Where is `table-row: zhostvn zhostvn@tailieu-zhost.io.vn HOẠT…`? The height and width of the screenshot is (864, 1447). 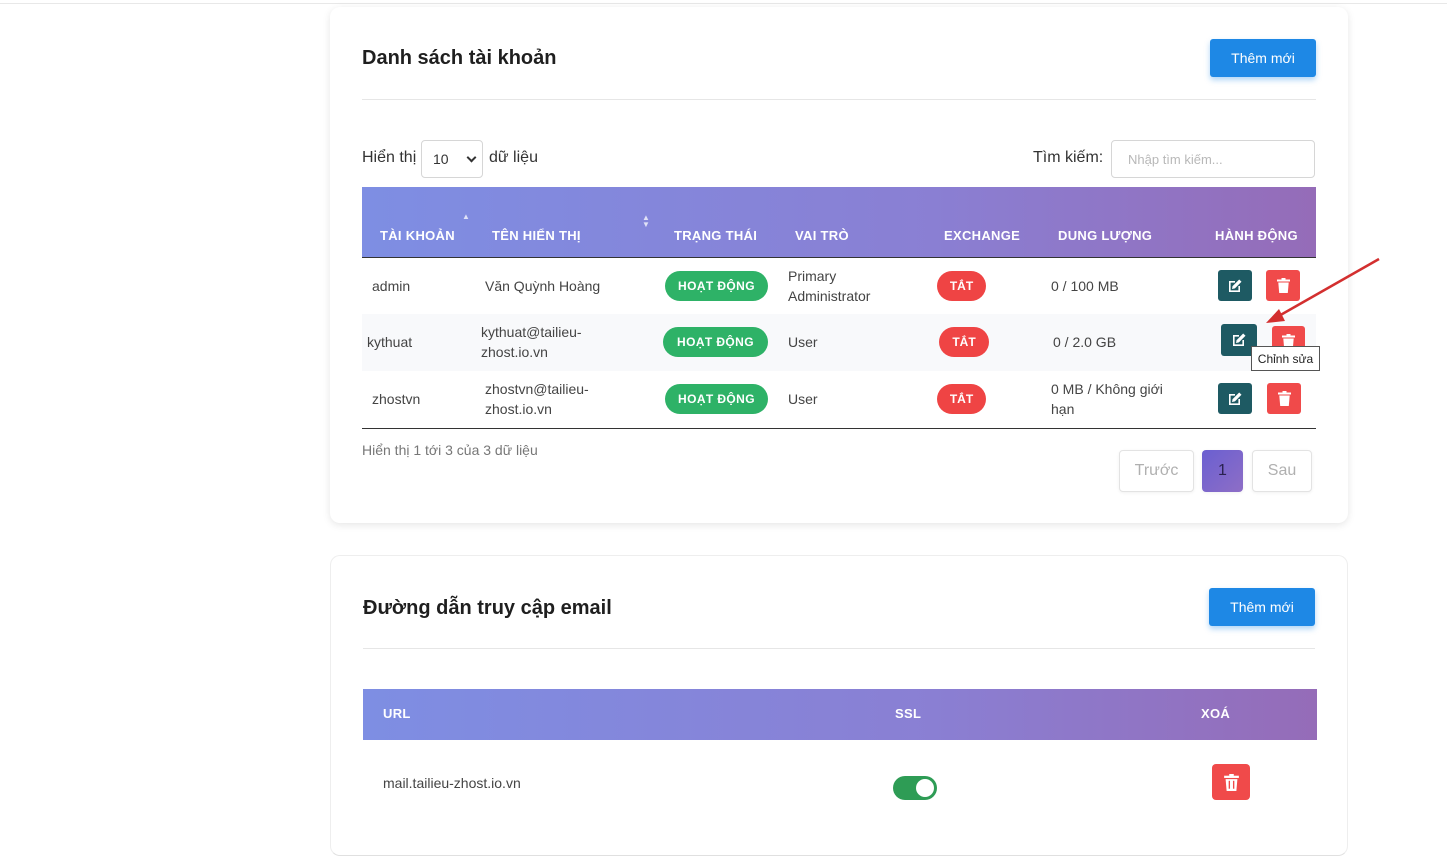 table-row: zhostvn zhostvn@tailieu-zhost.io.vn HOẠT… is located at coordinates (839, 399).